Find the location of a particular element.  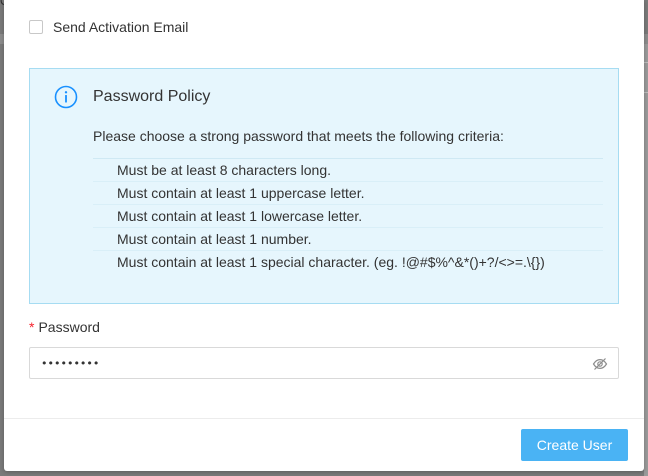

policy-title: Password Policy is located at coordinates (152, 96).